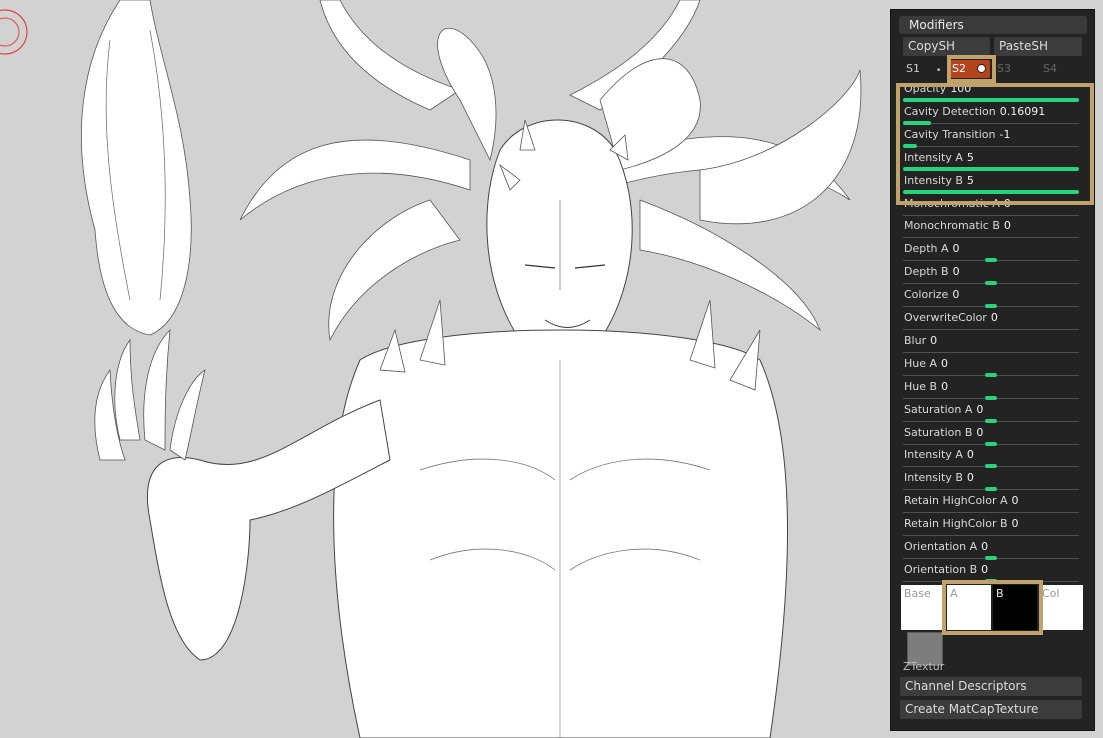 This screenshot has width=1103, height=738. Describe the element at coordinates (921, 363) in the screenshot. I see `slider-label-text: Hue A` at that location.